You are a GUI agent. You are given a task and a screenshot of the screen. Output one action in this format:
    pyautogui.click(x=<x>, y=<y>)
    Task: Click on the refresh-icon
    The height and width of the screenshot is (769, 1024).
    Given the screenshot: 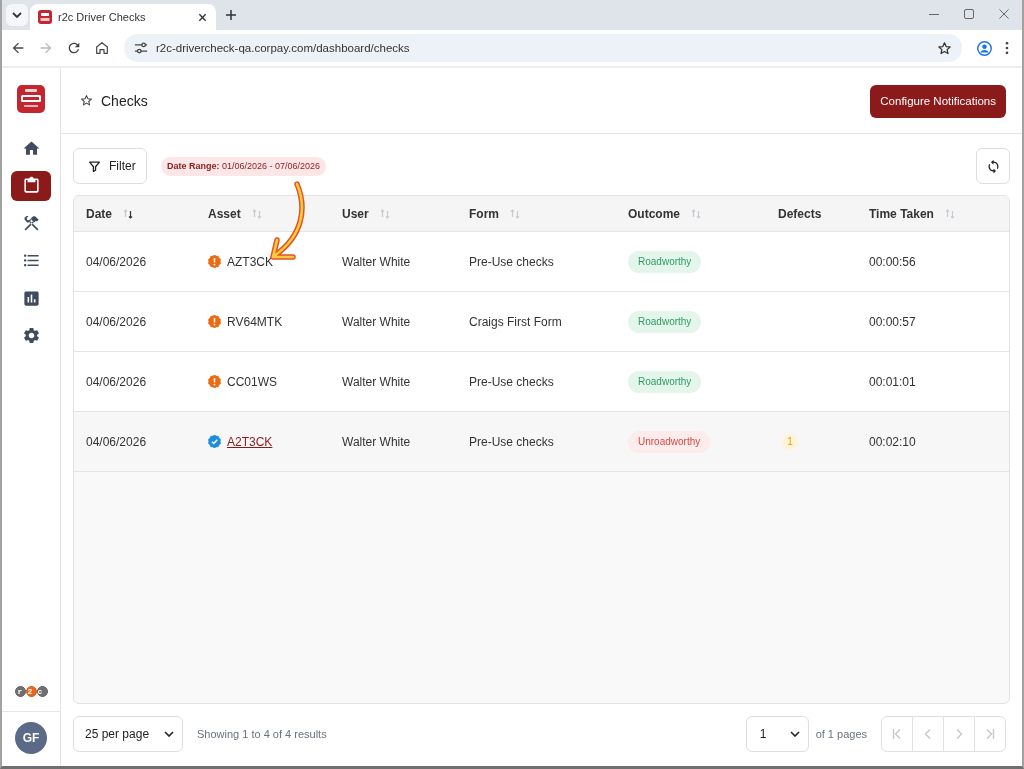 What is the action you would take?
    pyautogui.click(x=993, y=166)
    